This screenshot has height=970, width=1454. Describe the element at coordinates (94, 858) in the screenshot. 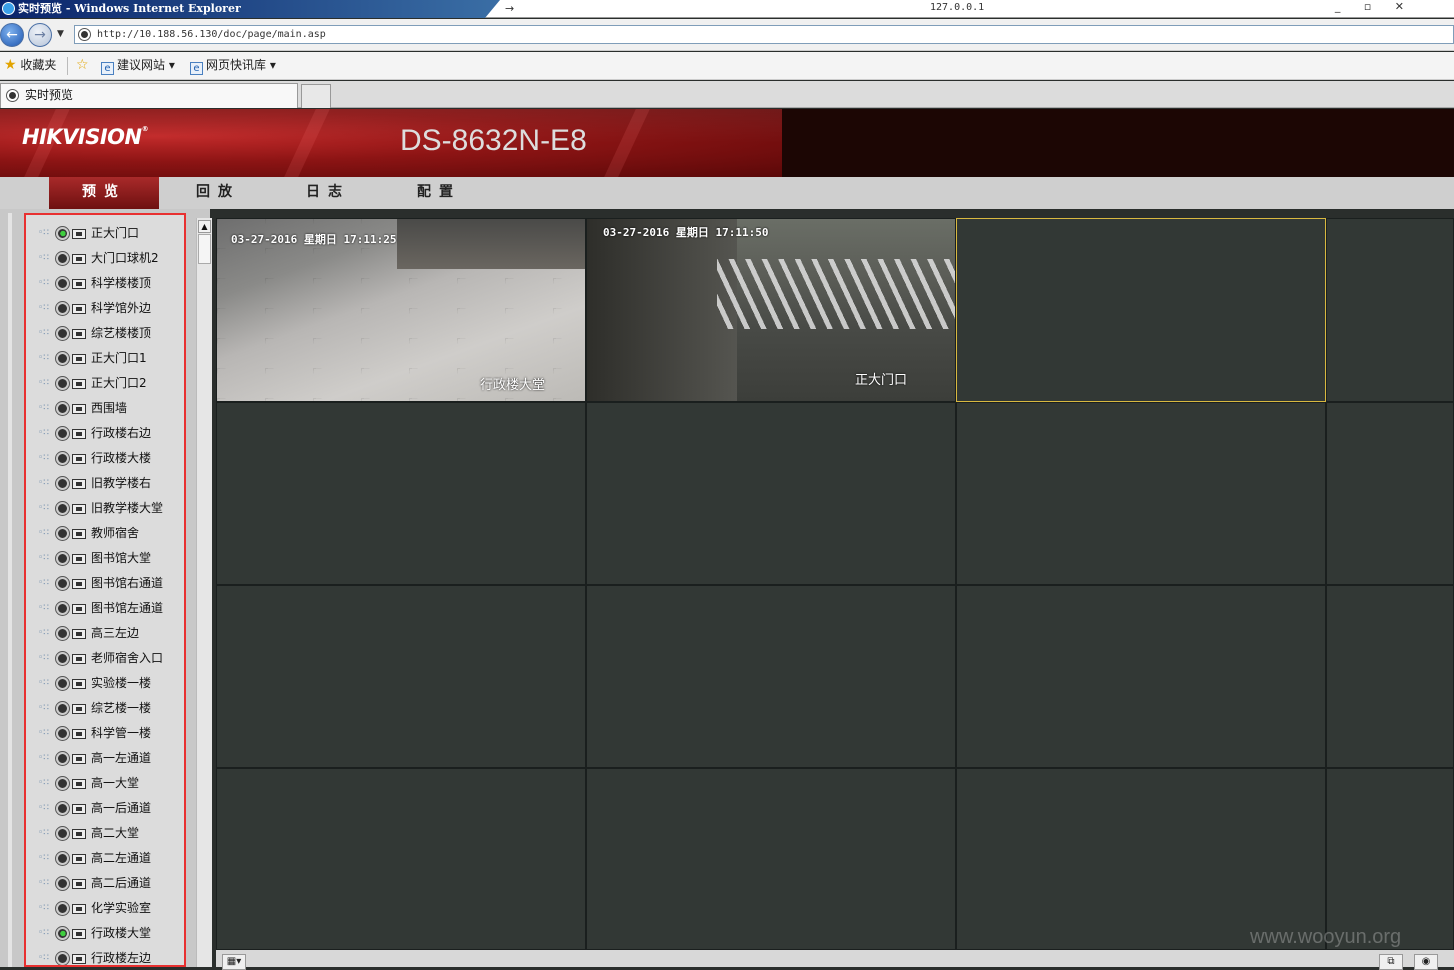

I see `camera-list-item: ◦∷ 高二左通道` at that location.